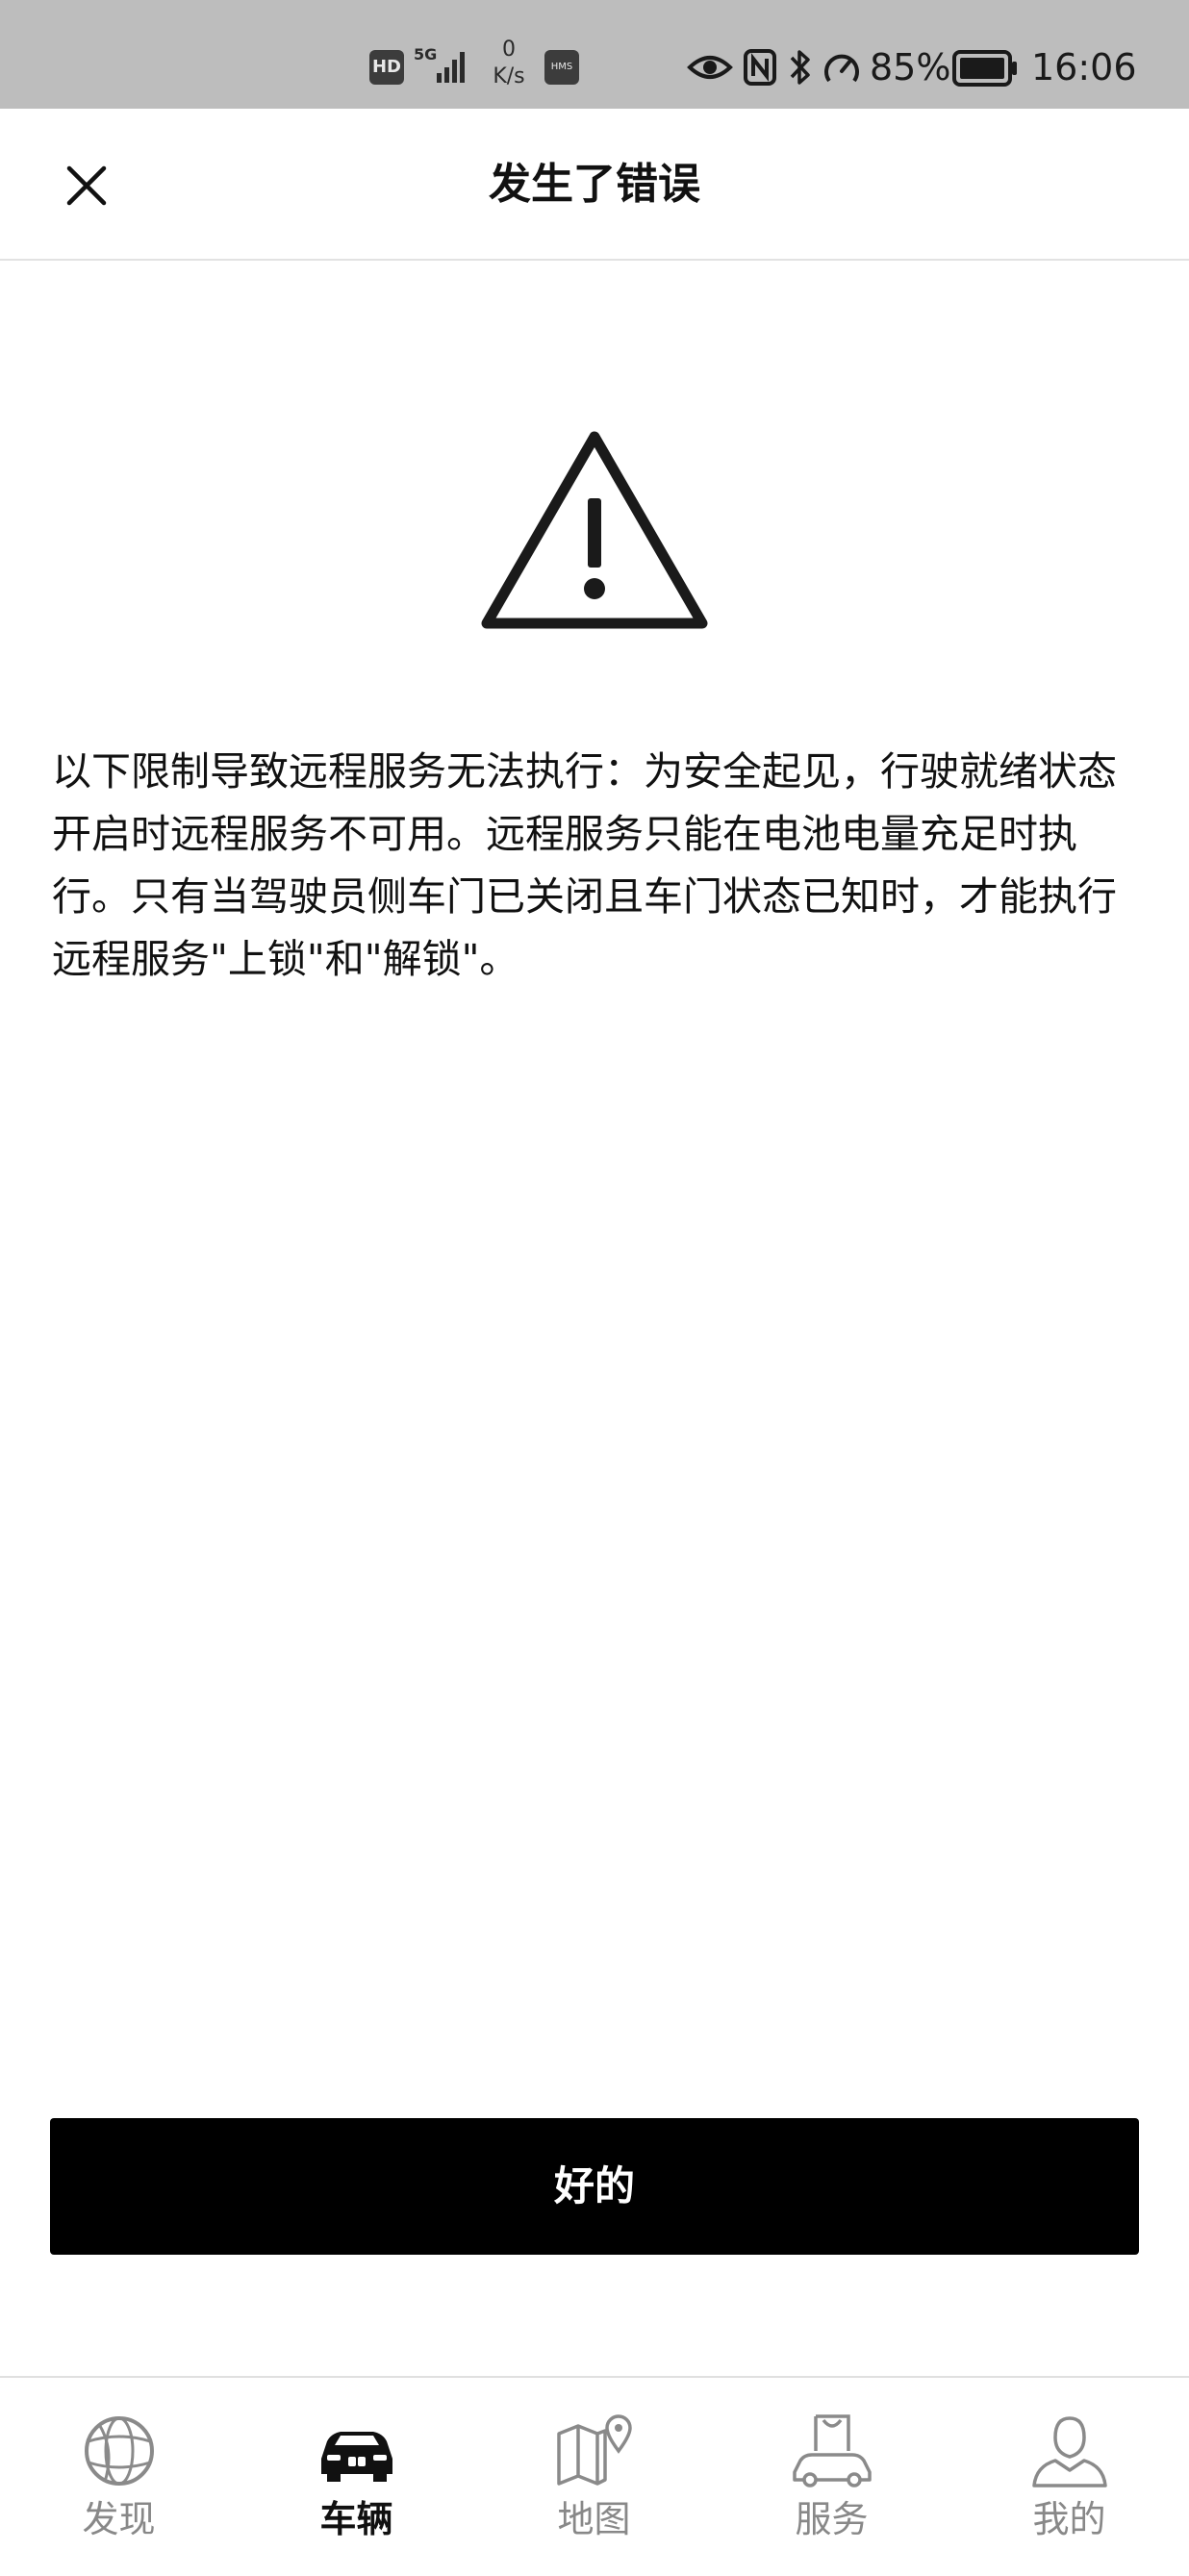 The width and height of the screenshot is (1189, 2576). Describe the element at coordinates (1069, 2452) in the screenshot. I see `user-icon` at that location.